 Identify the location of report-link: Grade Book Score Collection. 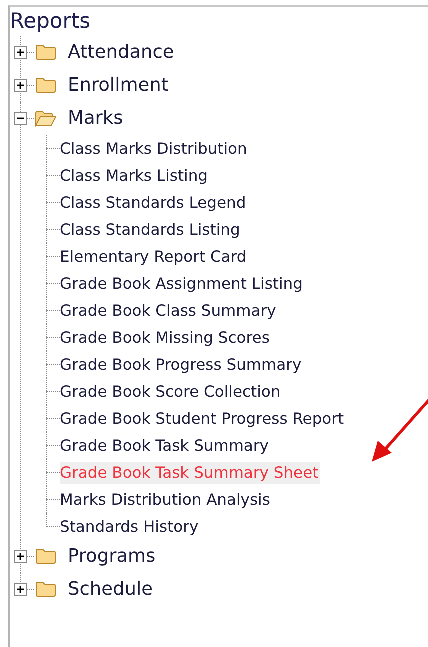
(171, 391).